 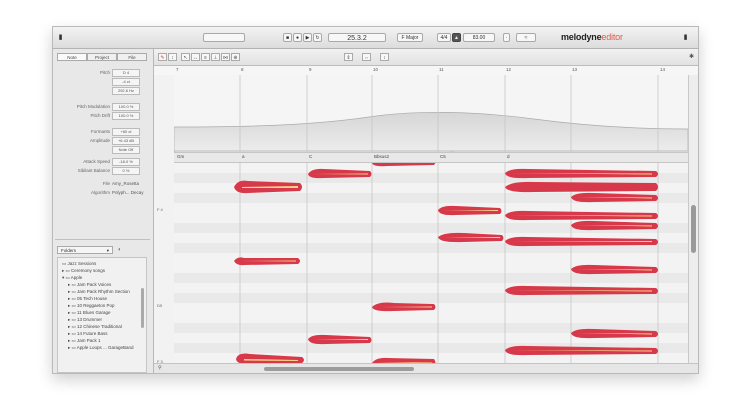 I want to click on folders-dropdown: Folders ▾, so click(x=85, y=250).